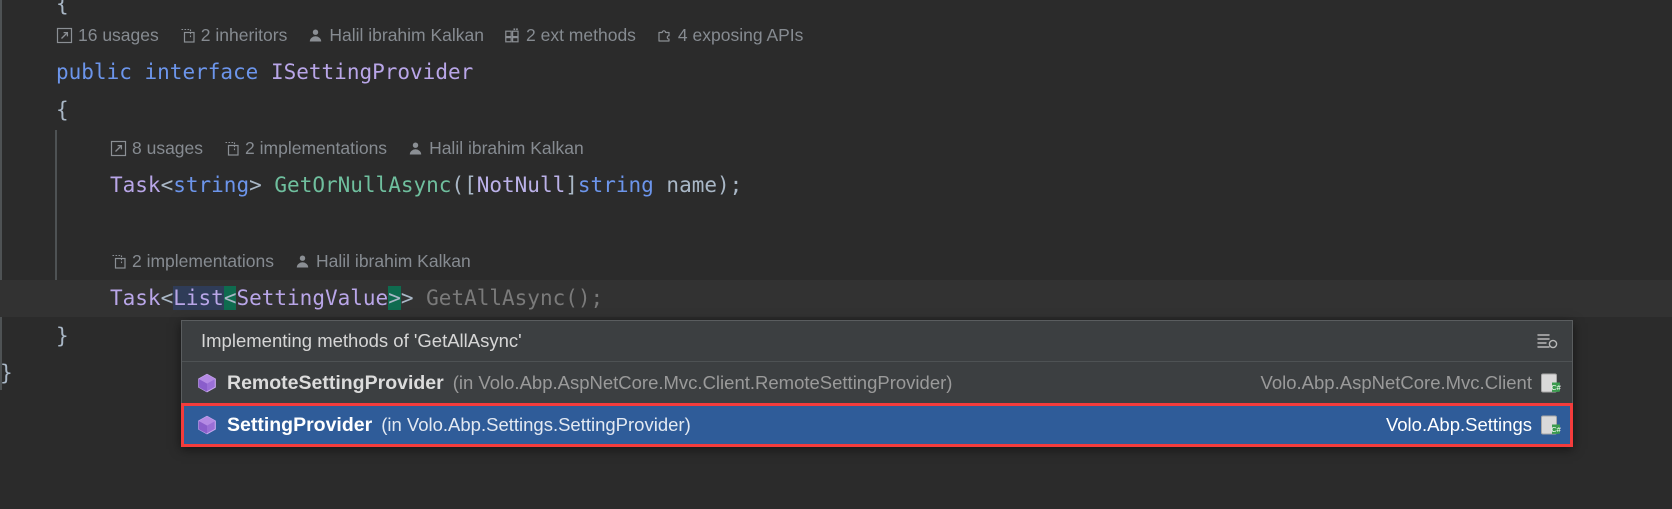 This screenshot has width=1672, height=509. I want to click on implementation-module-group: Volo.Abp.AspNetCore.Mvc.Client C#, so click(1413, 383).